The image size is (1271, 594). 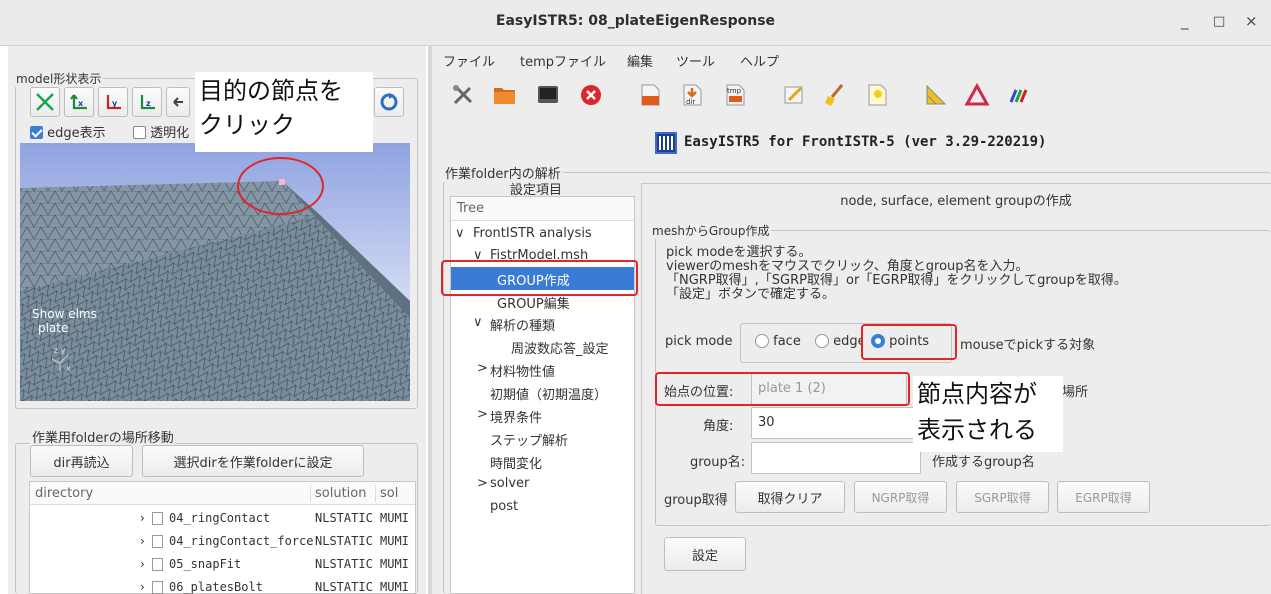 What do you see at coordinates (711, 230) in the screenshot?
I see `mesh-group-title: meshからGroup作成` at bounding box center [711, 230].